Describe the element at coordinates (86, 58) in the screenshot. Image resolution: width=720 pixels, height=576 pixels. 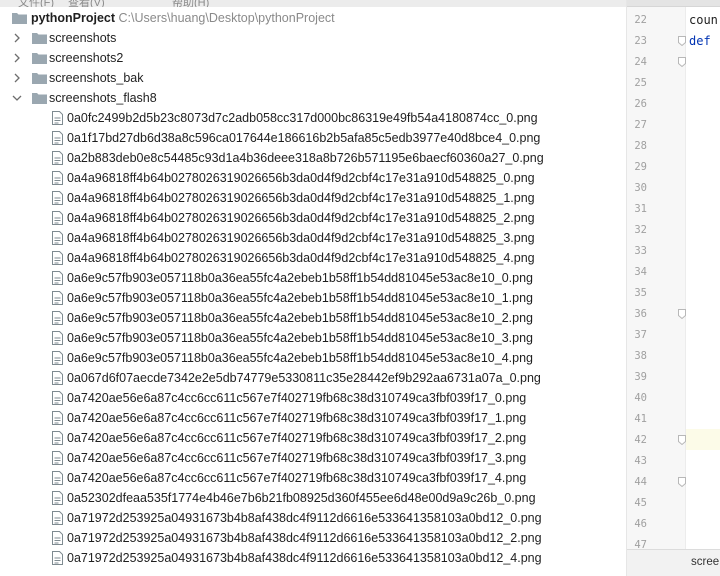
I see `folder-label: screenshots2` at that location.